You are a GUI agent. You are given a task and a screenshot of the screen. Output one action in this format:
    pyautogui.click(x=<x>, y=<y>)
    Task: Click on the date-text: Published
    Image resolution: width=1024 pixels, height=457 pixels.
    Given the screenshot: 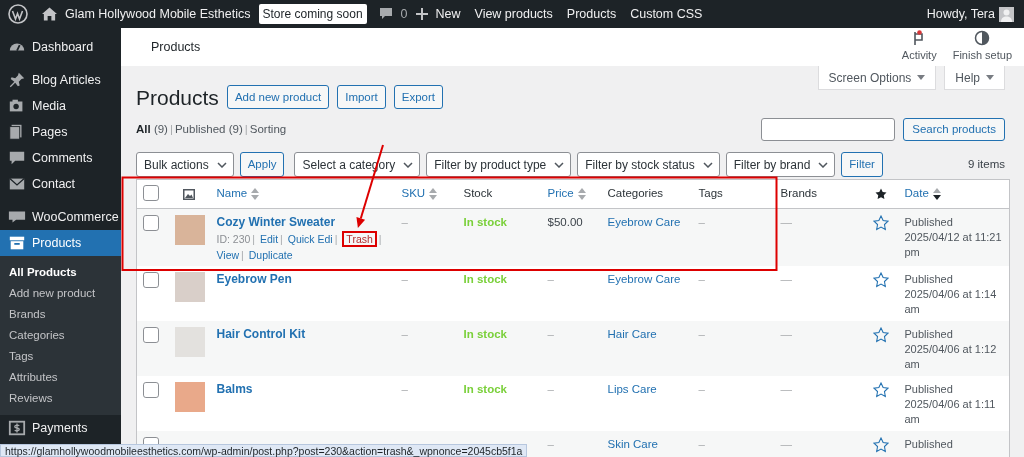 What is the action you would take?
    pyautogui.click(x=929, y=444)
    